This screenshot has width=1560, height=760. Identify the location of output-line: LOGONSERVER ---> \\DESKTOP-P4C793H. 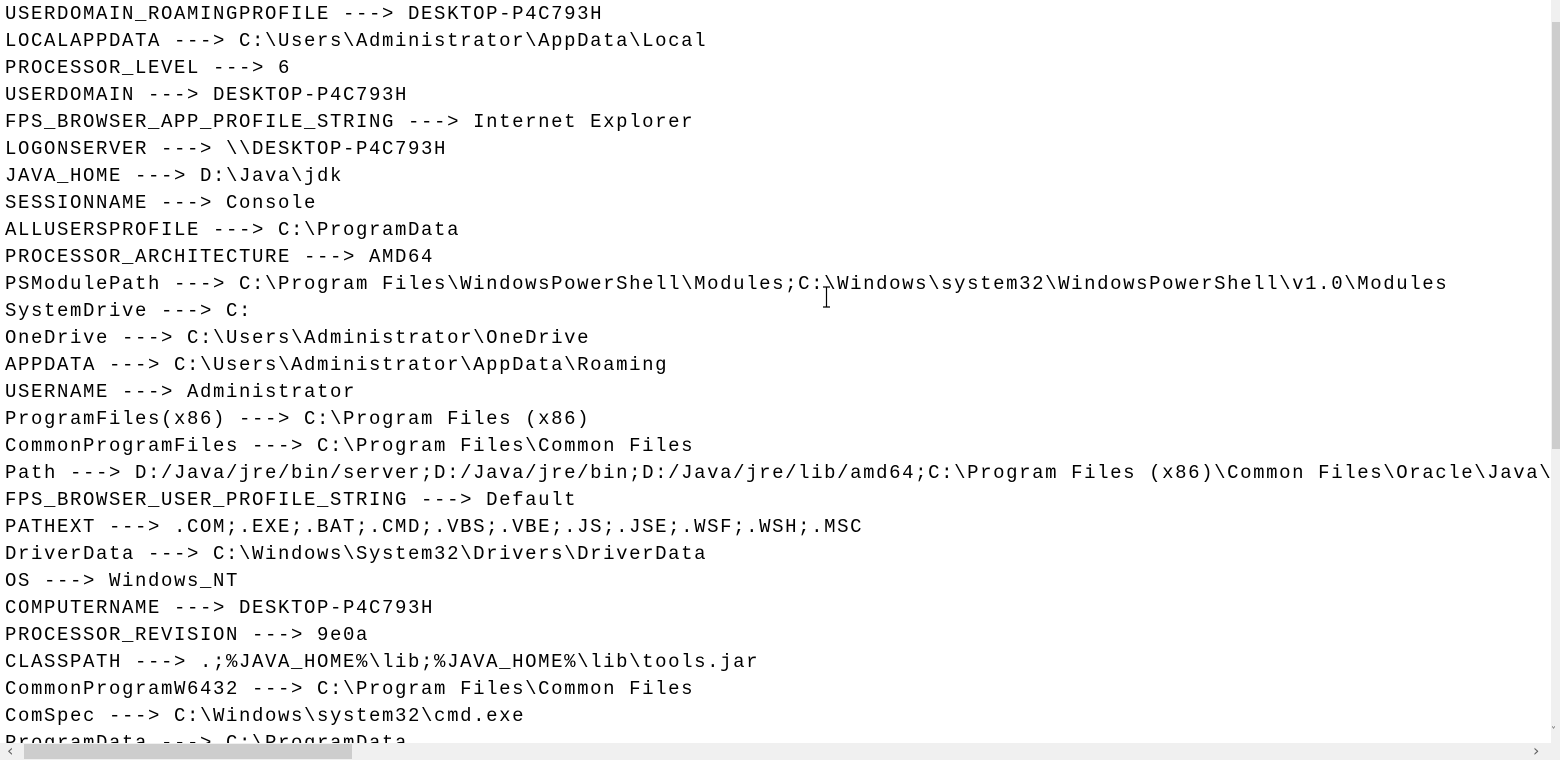
(226, 149).